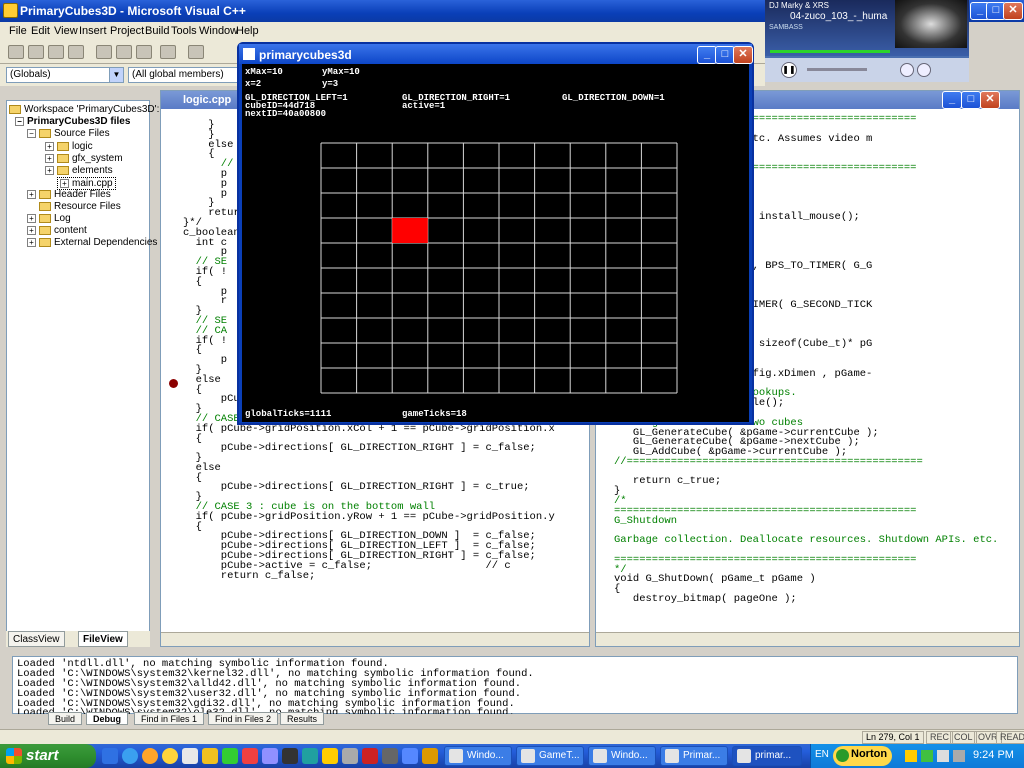 This screenshot has height=768, width=1024. I want to click on menu-project: Project, so click(127, 31).